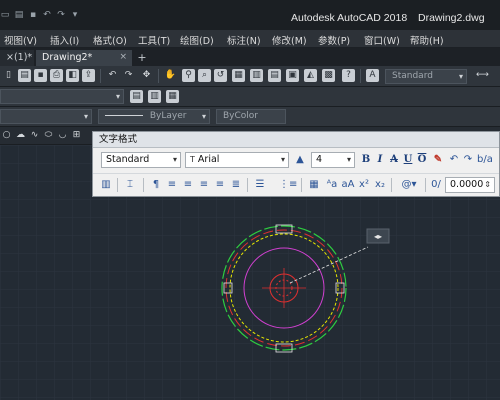 The width and height of the screenshot is (500, 400). What do you see at coordinates (20, 40) in the screenshot?
I see `menu-item-view: 视图(V)` at bounding box center [20, 40].